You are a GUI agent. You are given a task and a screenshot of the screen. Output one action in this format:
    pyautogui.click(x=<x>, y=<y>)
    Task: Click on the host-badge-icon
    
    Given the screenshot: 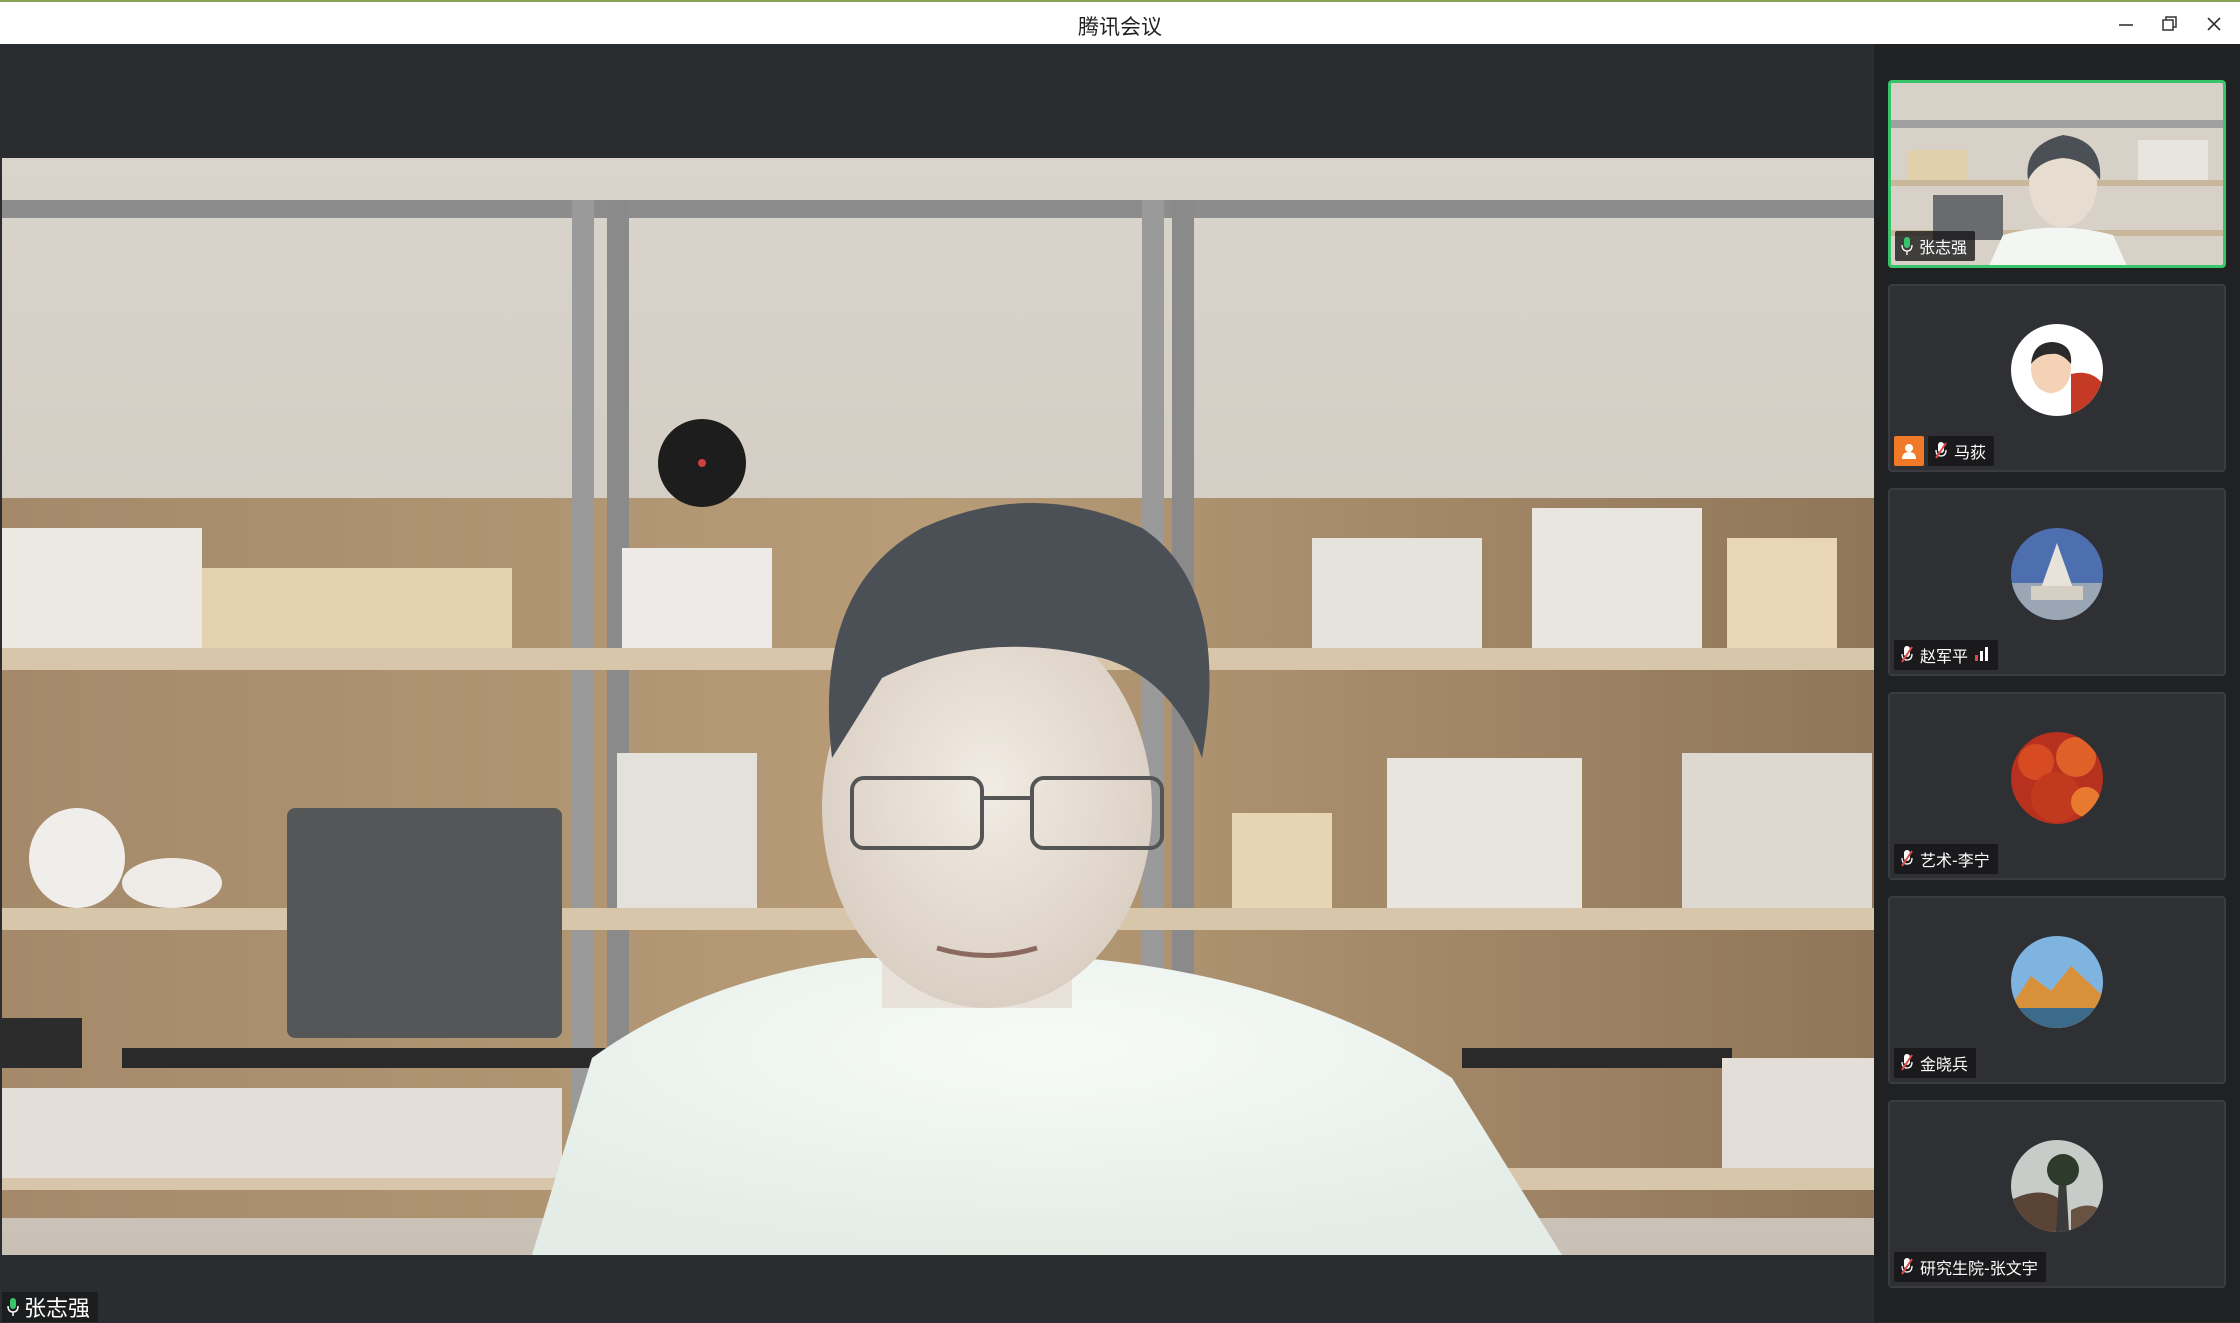 What is the action you would take?
    pyautogui.click(x=1909, y=451)
    